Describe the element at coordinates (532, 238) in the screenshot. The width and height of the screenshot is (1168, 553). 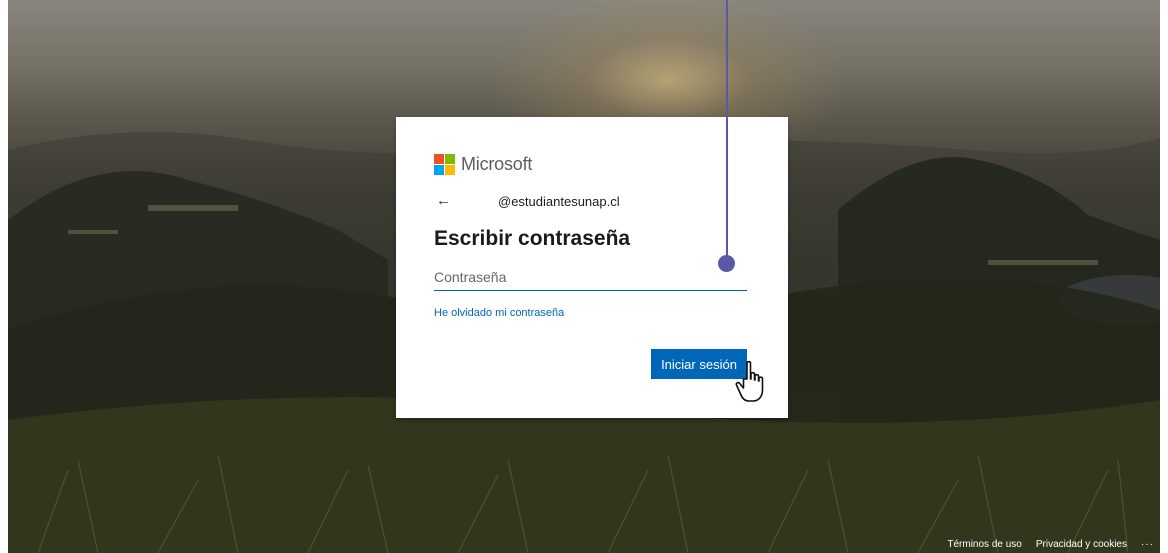
I see `page-title: Escribir contraseña` at that location.